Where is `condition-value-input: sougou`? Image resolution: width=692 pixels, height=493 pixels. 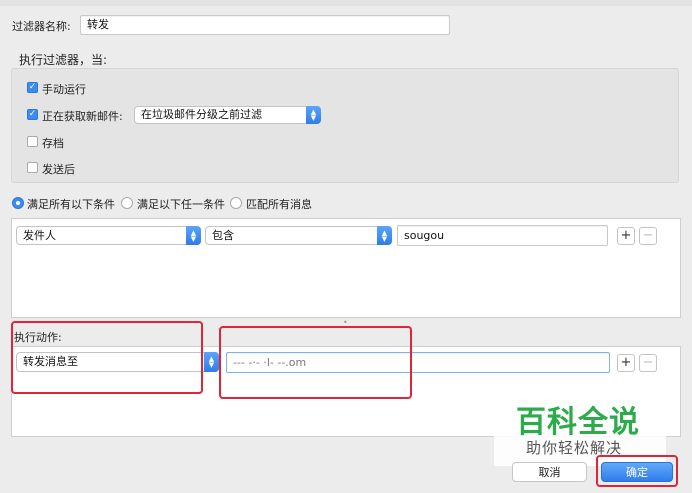
condition-value-input: sougou is located at coordinates (502, 235).